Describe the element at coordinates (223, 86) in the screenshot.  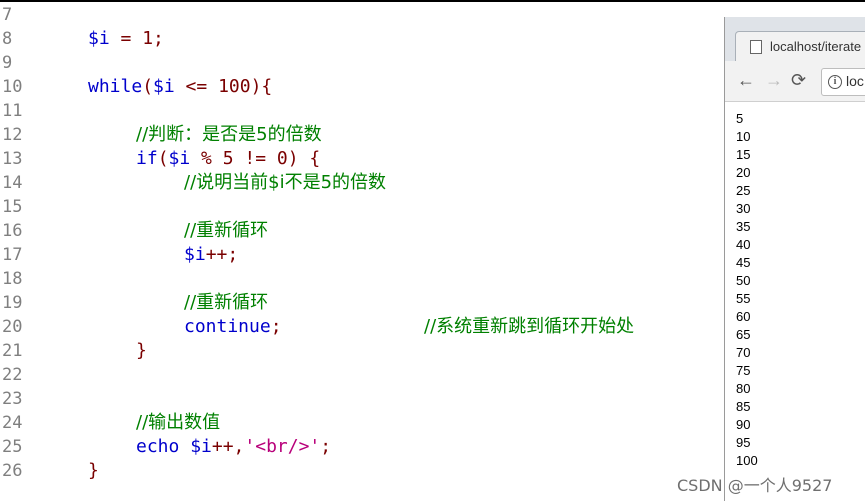
I see `code-token: <= 100){` at that location.